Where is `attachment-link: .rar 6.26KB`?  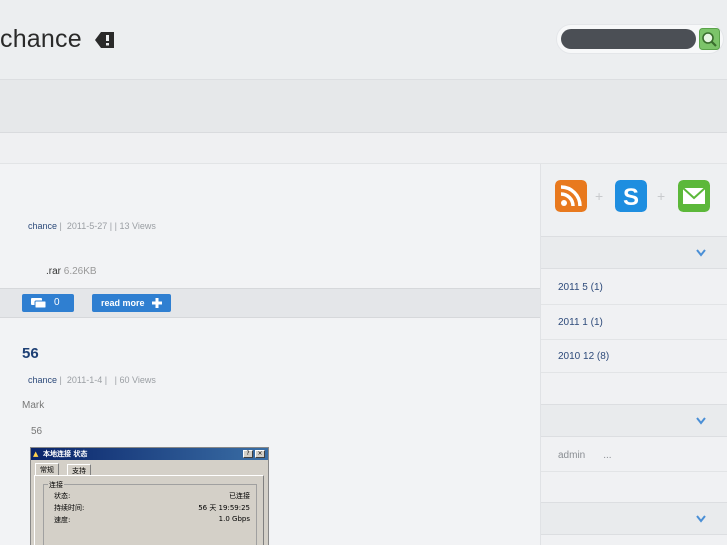 attachment-link: .rar 6.26KB is located at coordinates (71, 271).